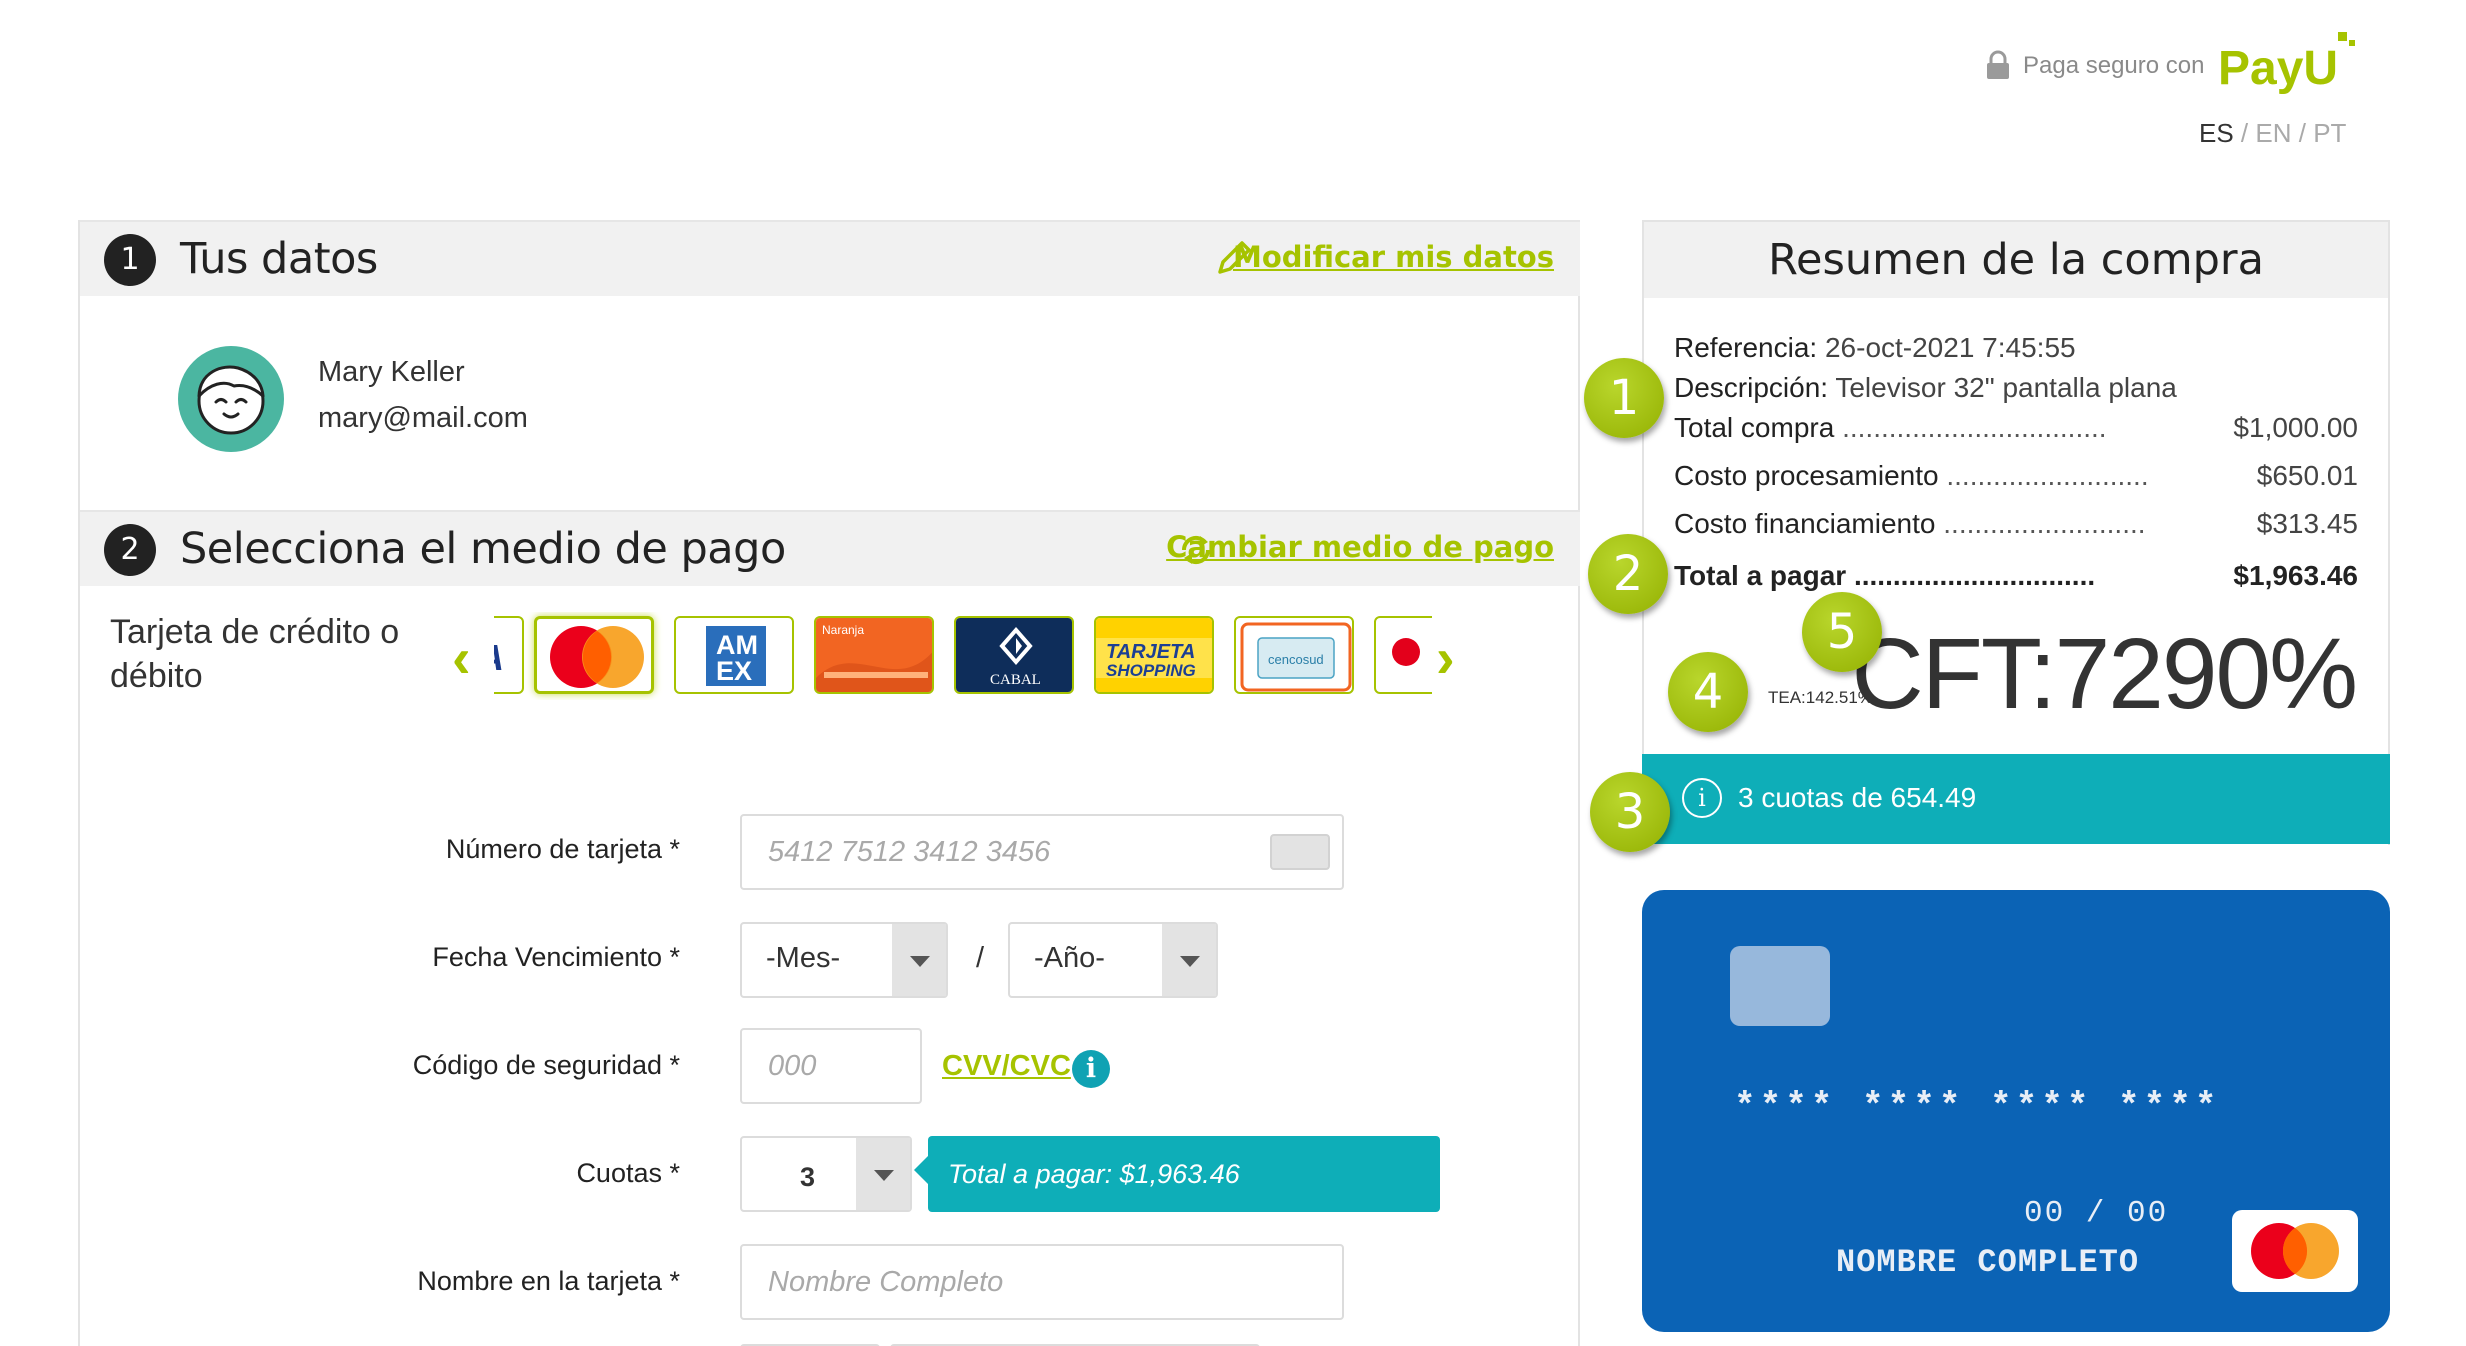  What do you see at coordinates (2278, 68) in the screenshot?
I see `payu-logo-text: PayU` at bounding box center [2278, 68].